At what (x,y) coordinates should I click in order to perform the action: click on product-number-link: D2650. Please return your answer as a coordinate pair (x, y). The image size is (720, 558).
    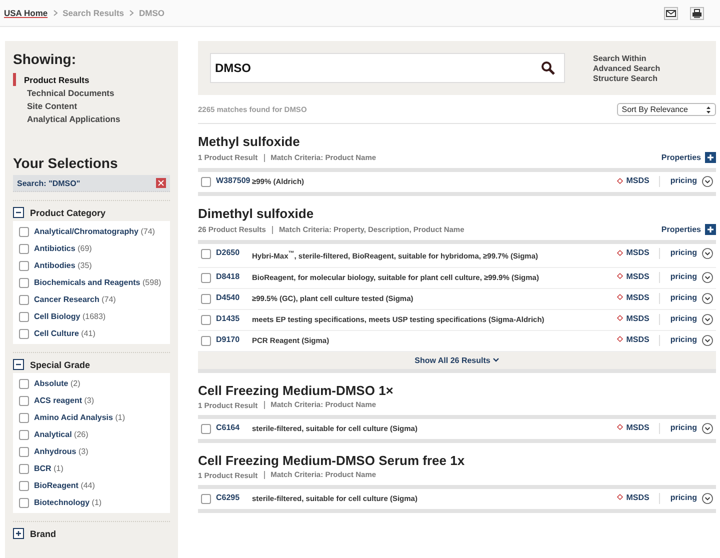
    Looking at the image, I should click on (234, 252).